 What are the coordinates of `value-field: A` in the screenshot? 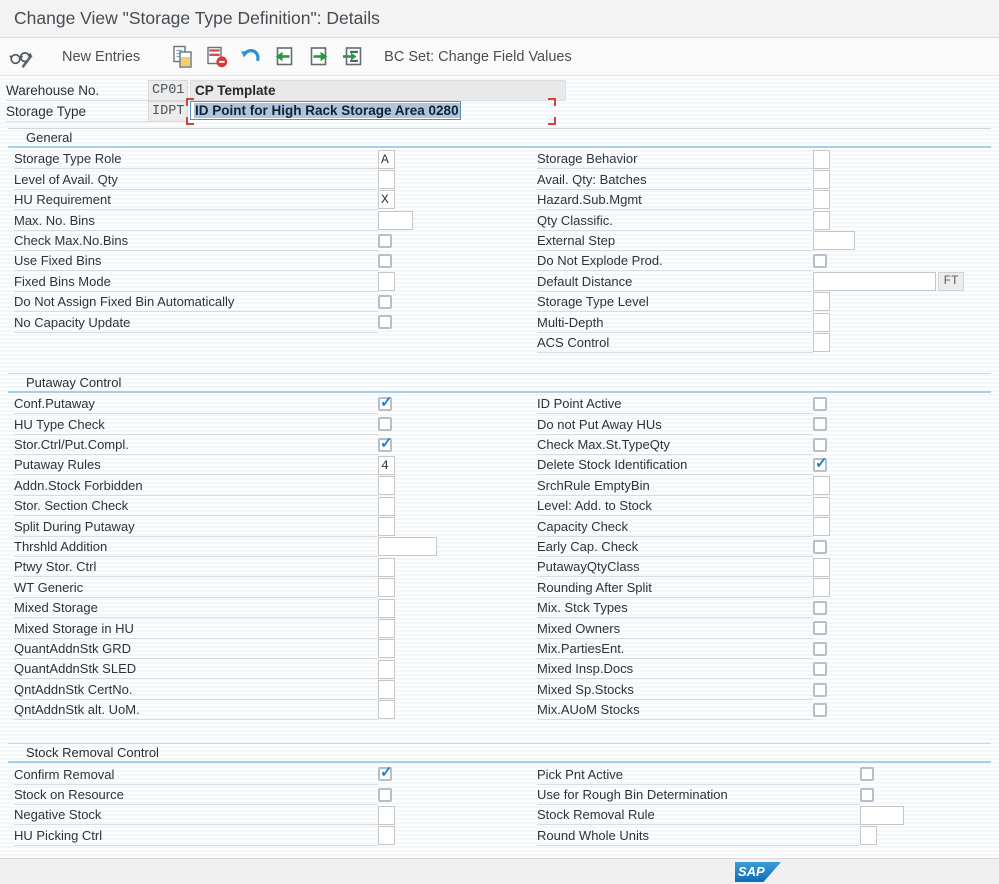 It's located at (386, 159).